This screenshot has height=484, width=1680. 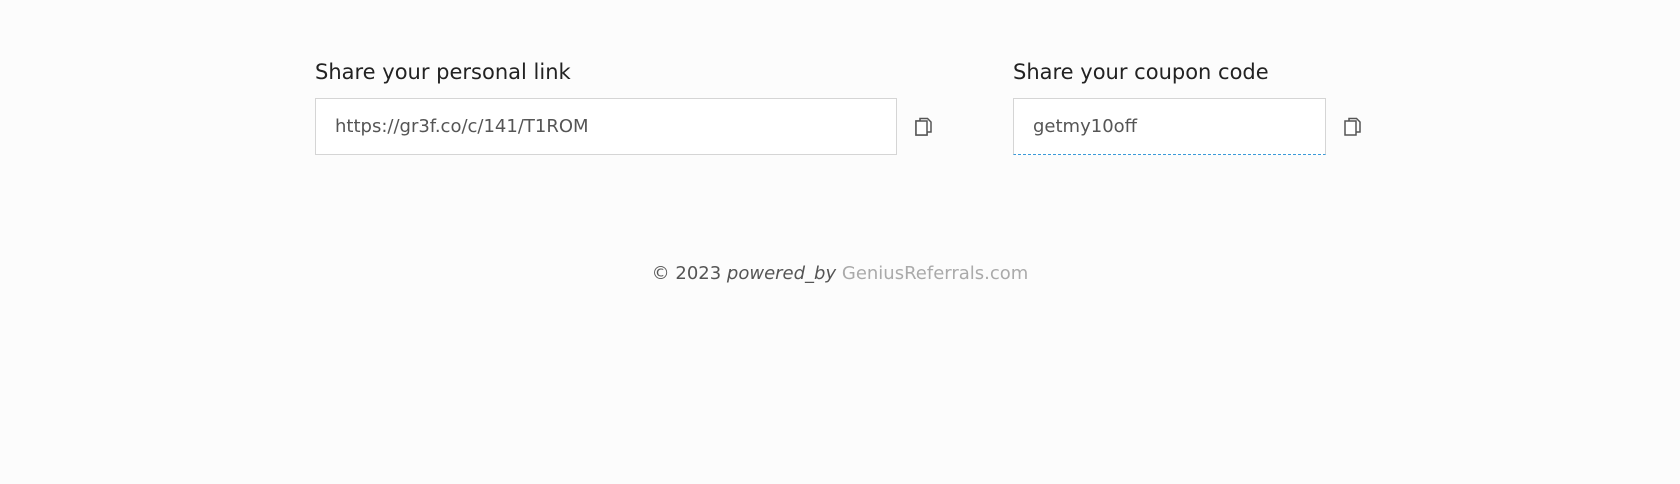 What do you see at coordinates (1141, 72) in the screenshot?
I see `coupon-code-title: Share your coupon code` at bounding box center [1141, 72].